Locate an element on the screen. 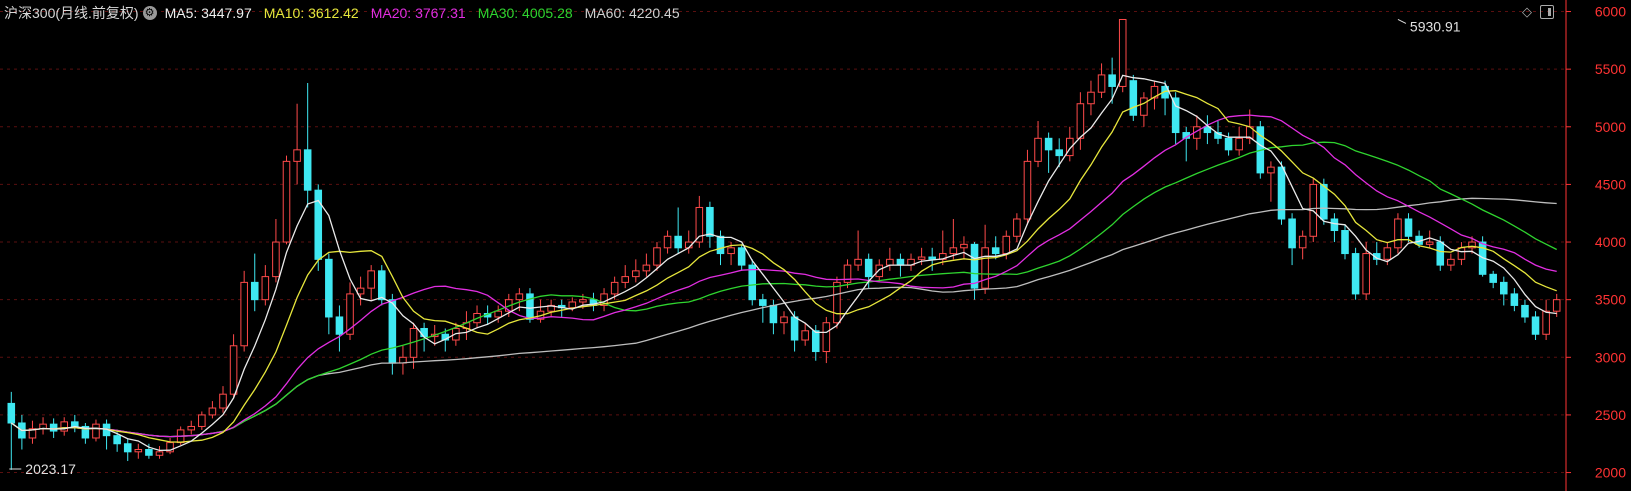 The image size is (1631, 491). diamond-icon: ◇ is located at coordinates (1527, 12).